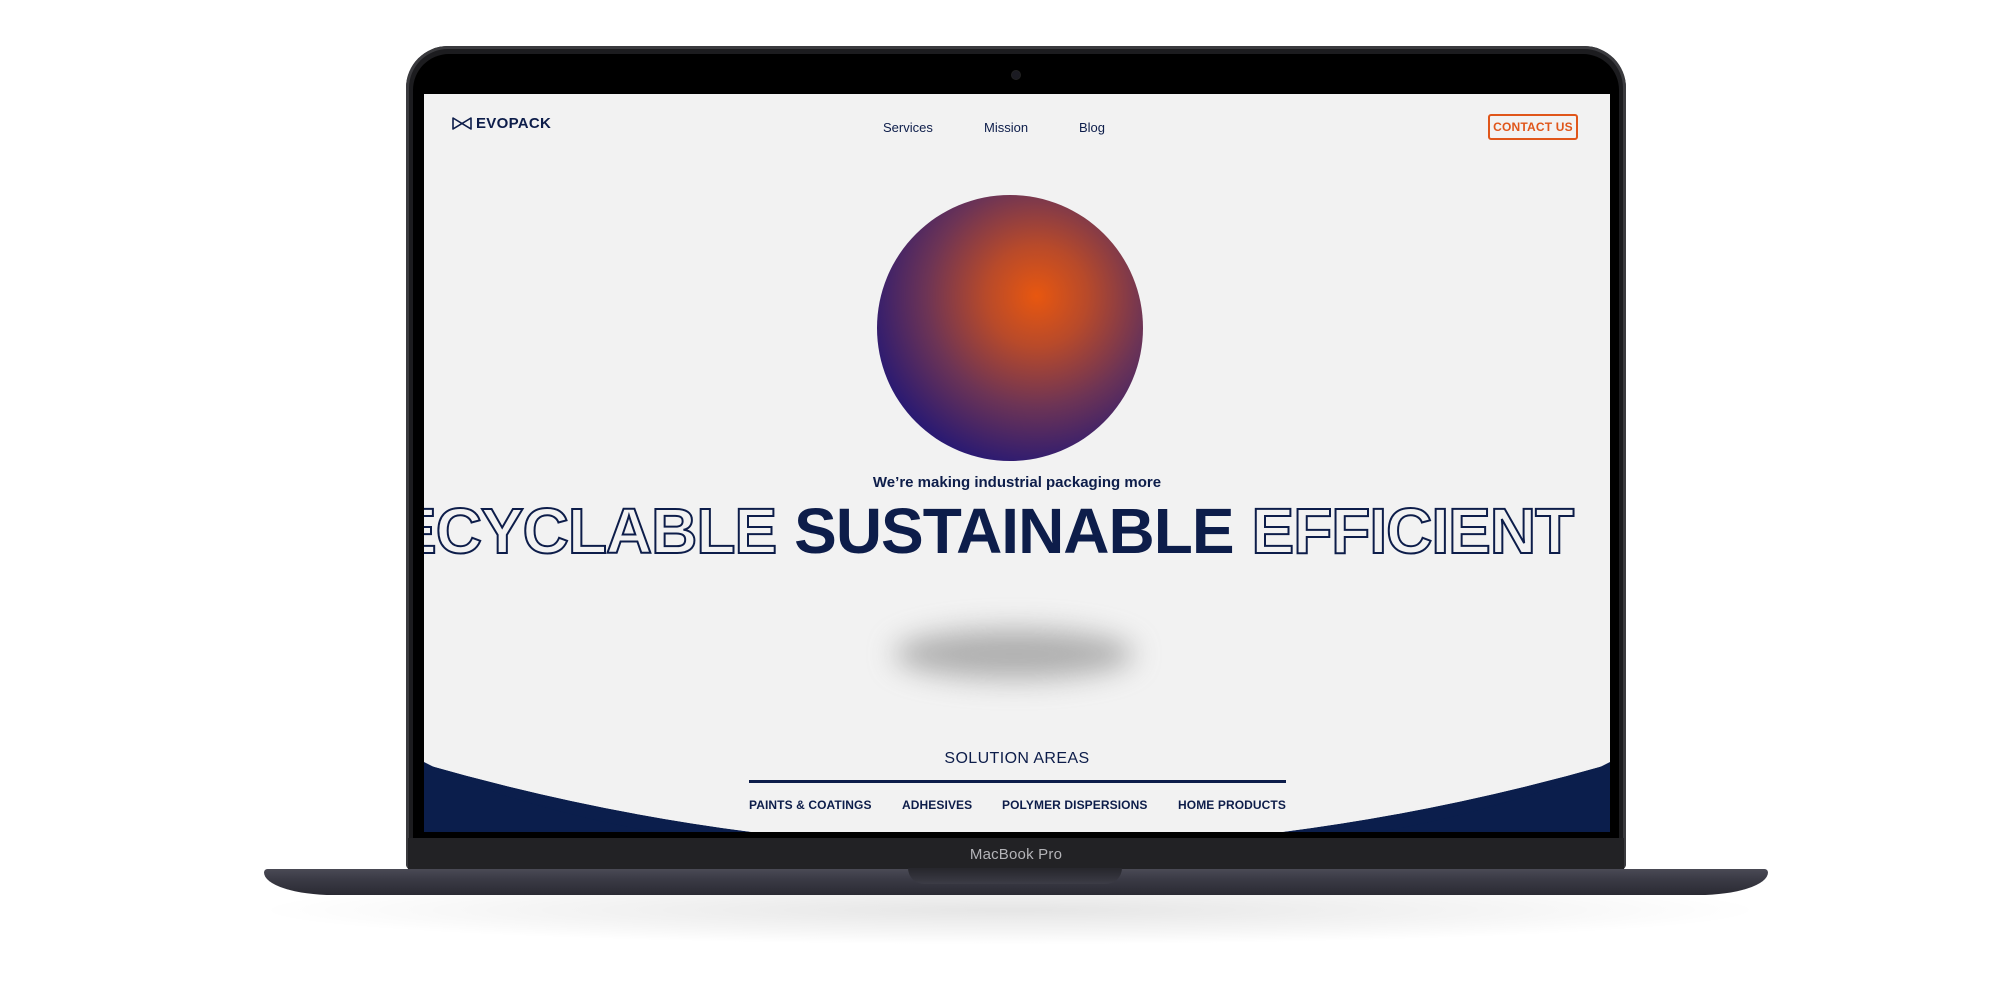  What do you see at coordinates (1017, 781) in the screenshot?
I see `solutions-divider` at bounding box center [1017, 781].